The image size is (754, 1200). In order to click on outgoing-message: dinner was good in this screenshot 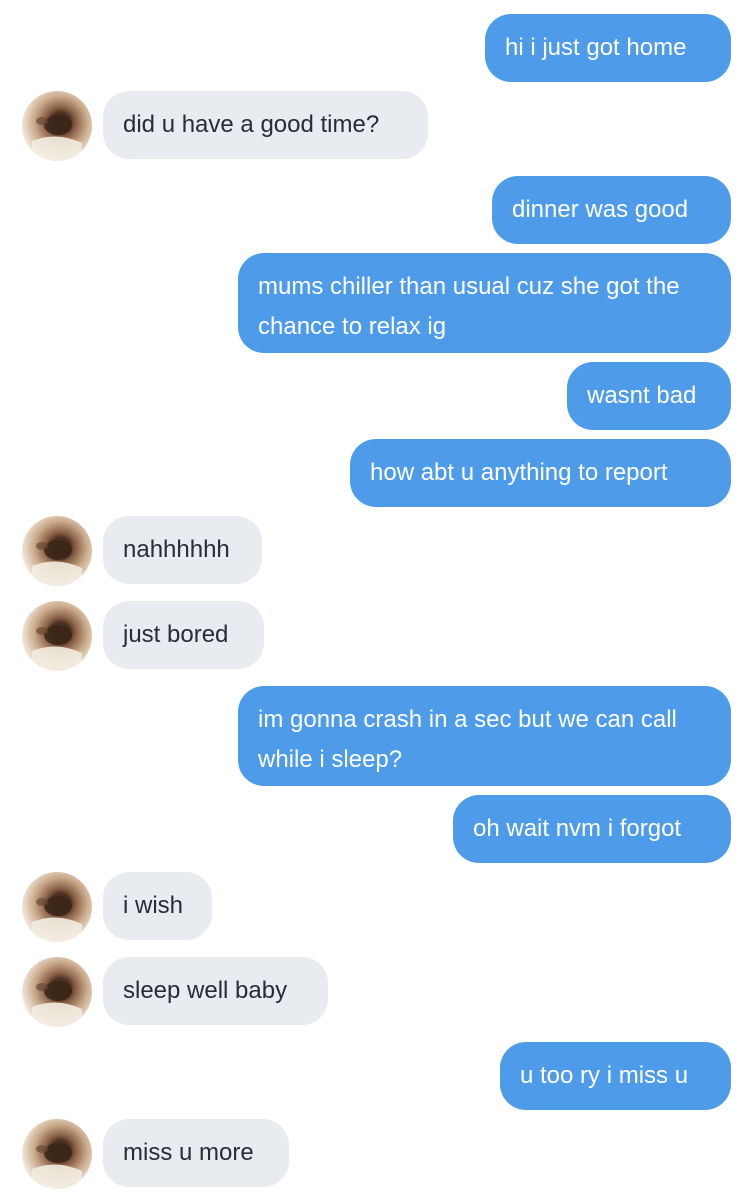, I will do `click(611, 210)`.